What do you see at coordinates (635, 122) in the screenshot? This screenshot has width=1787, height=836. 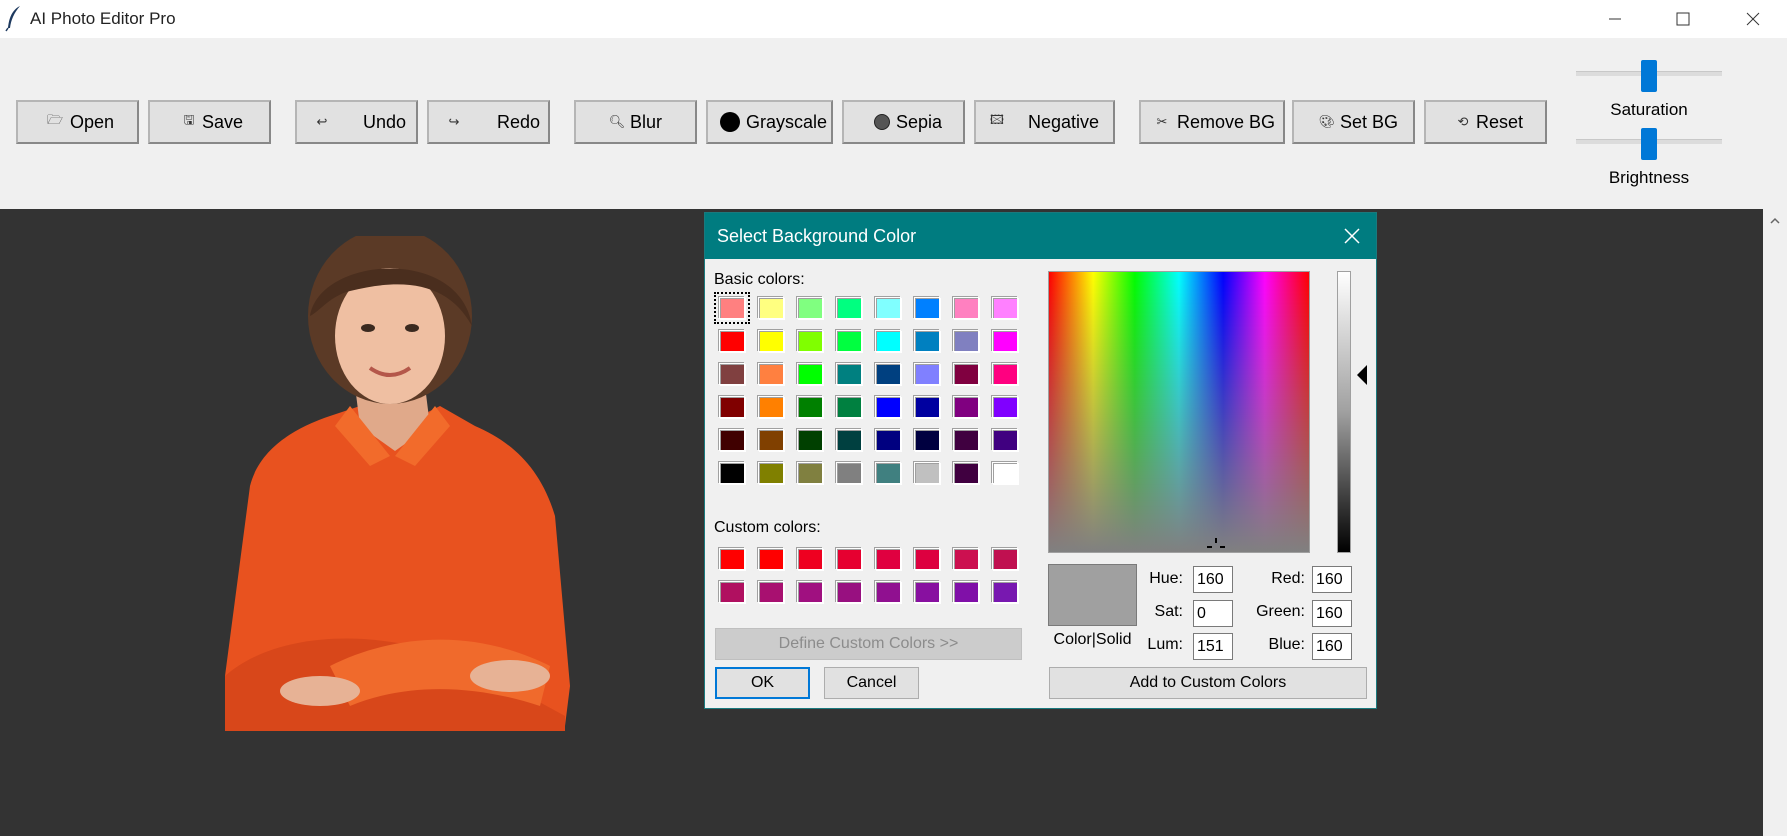 I see `blur-button: 🔍︎ Blur` at bounding box center [635, 122].